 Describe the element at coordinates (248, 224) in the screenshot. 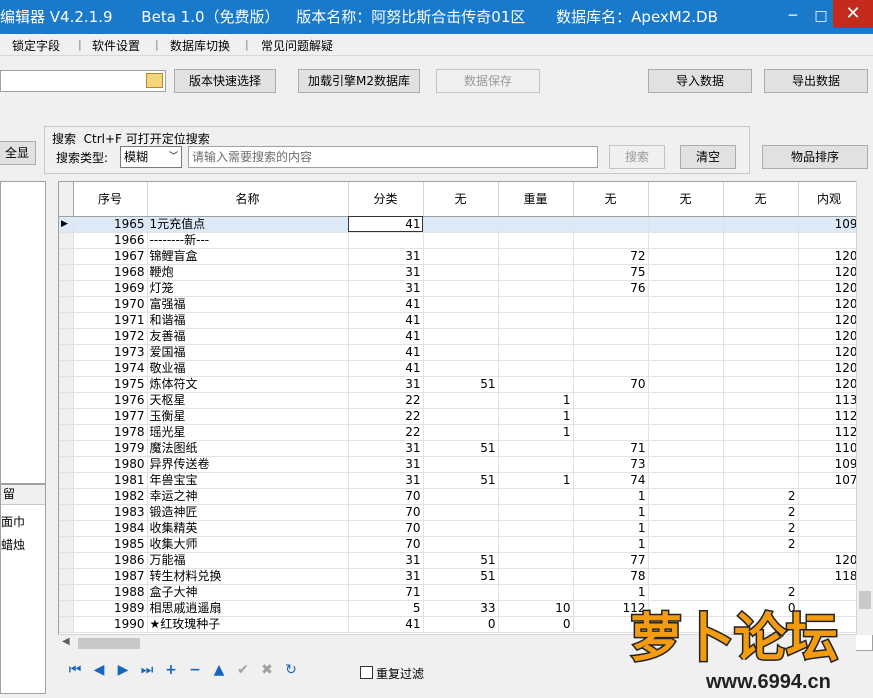

I see `cell-name: 1元充值点` at that location.